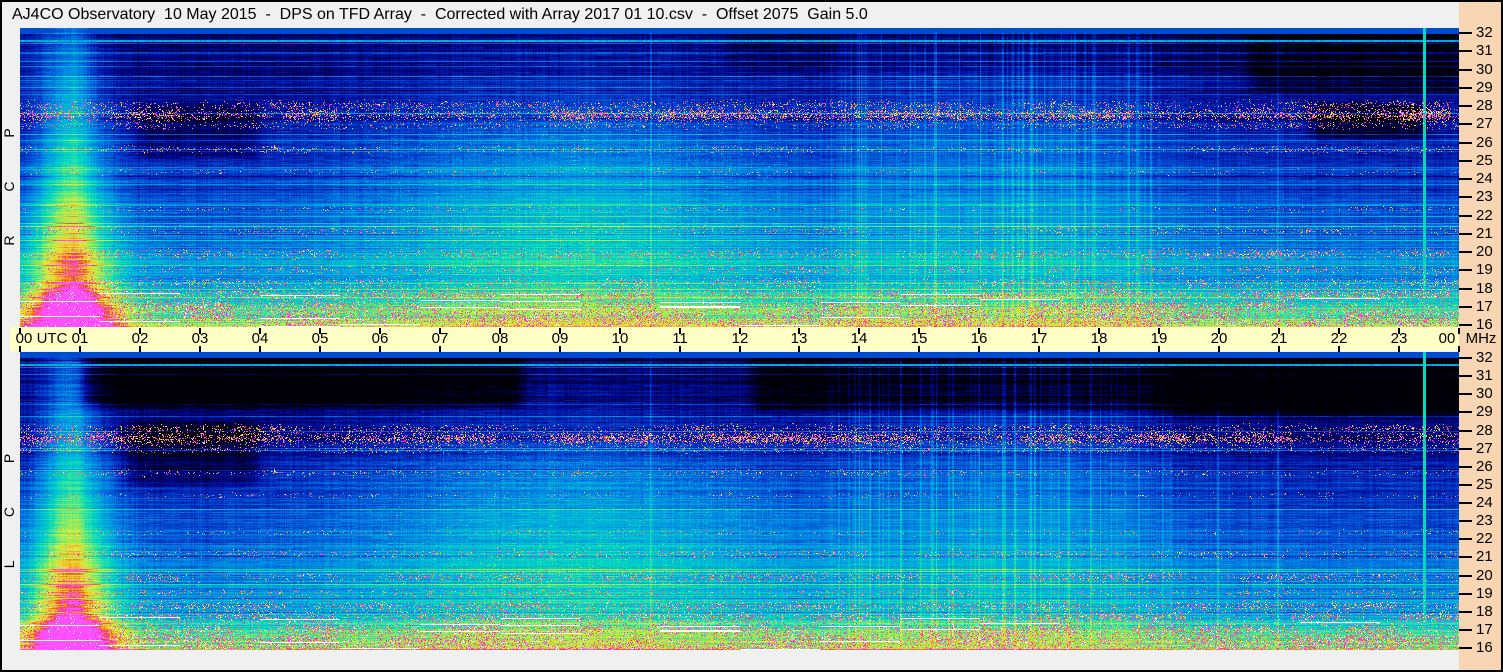  Describe the element at coordinates (260, 338) in the screenshot. I see `hour-label: 04` at that location.